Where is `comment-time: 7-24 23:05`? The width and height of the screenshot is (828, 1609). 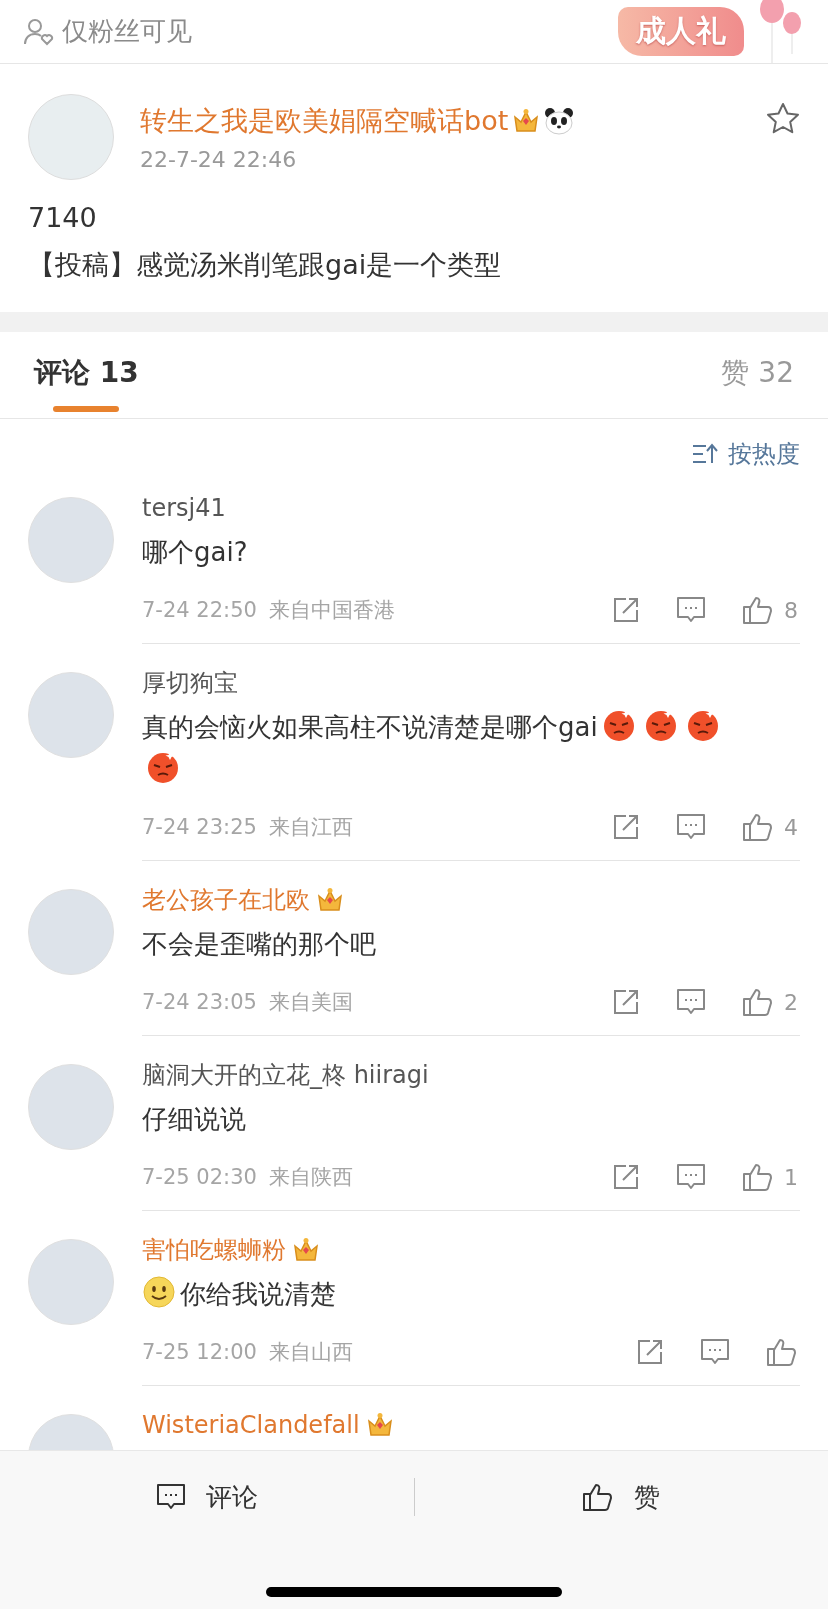 comment-time: 7-24 23:05 is located at coordinates (199, 1002).